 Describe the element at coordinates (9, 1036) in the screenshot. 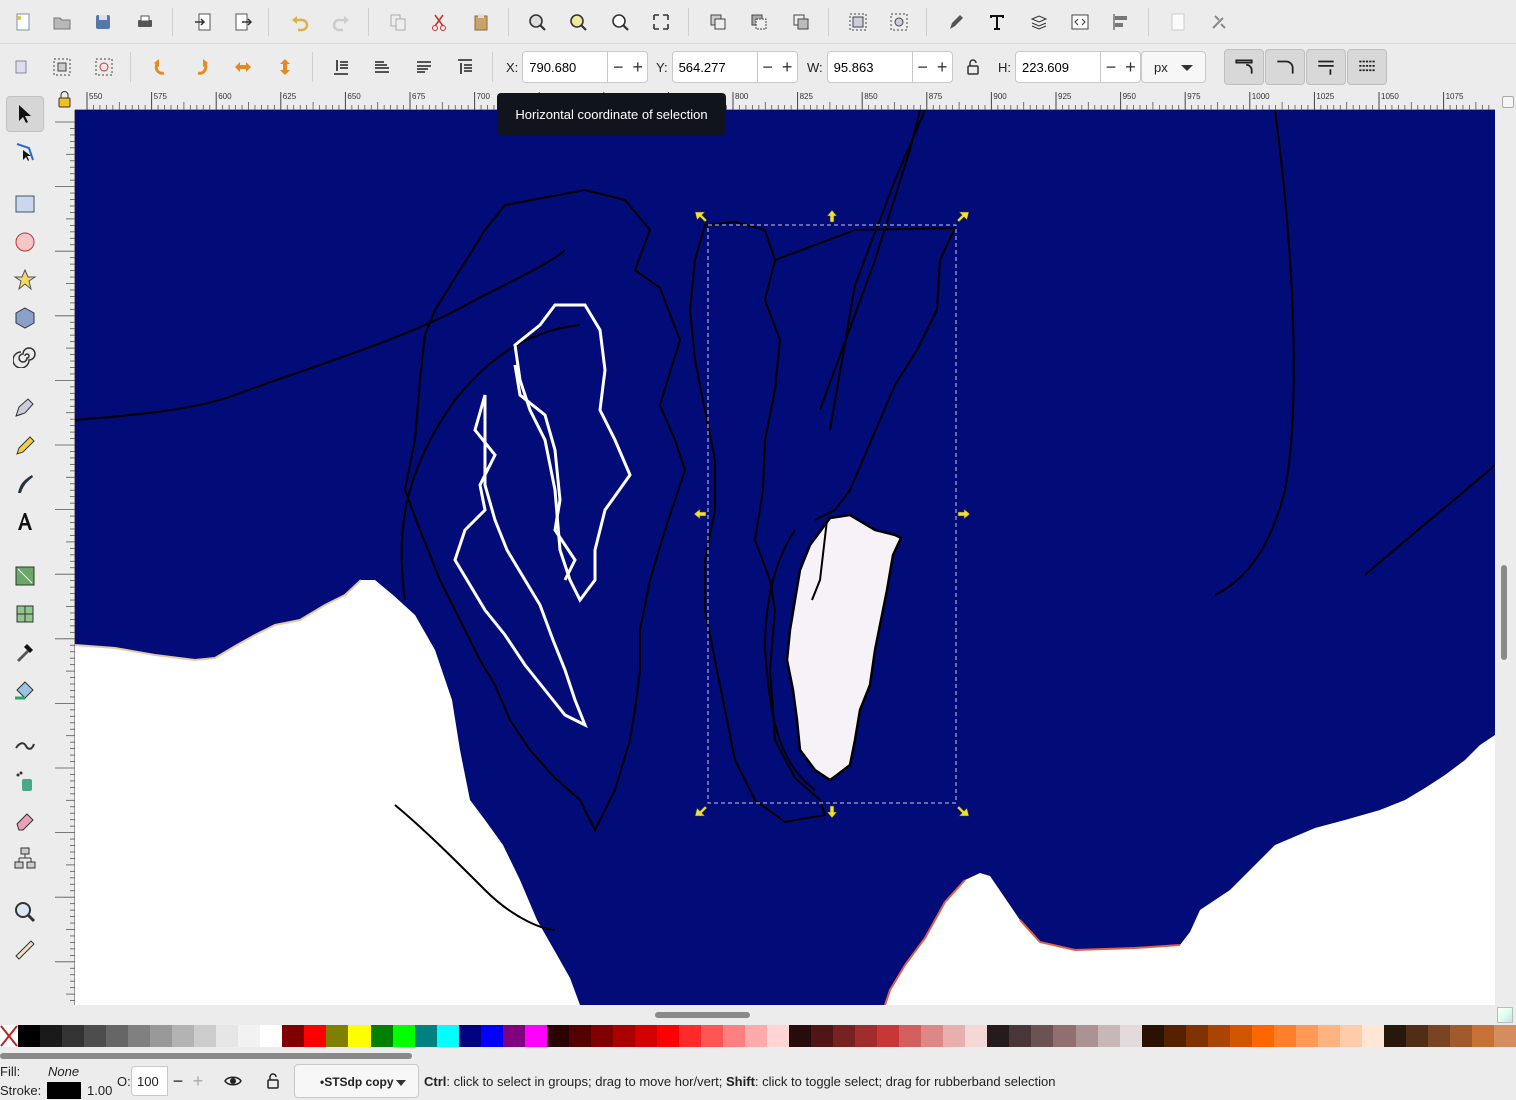

I see `no-paint-swatch` at that location.